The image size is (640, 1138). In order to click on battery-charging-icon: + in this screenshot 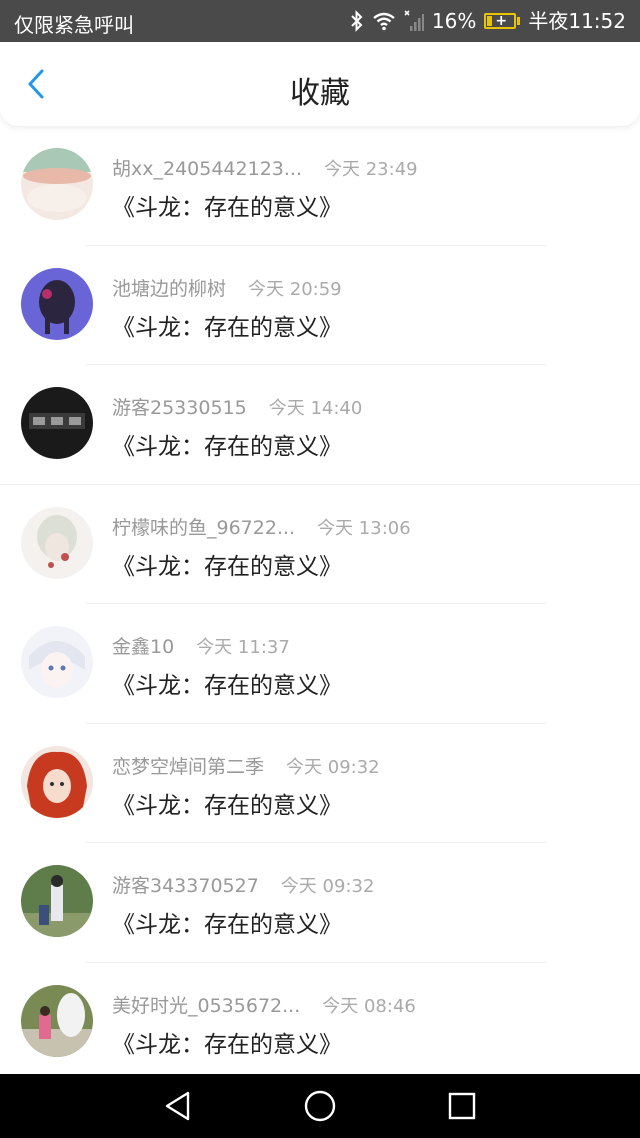, I will do `click(502, 21)`.